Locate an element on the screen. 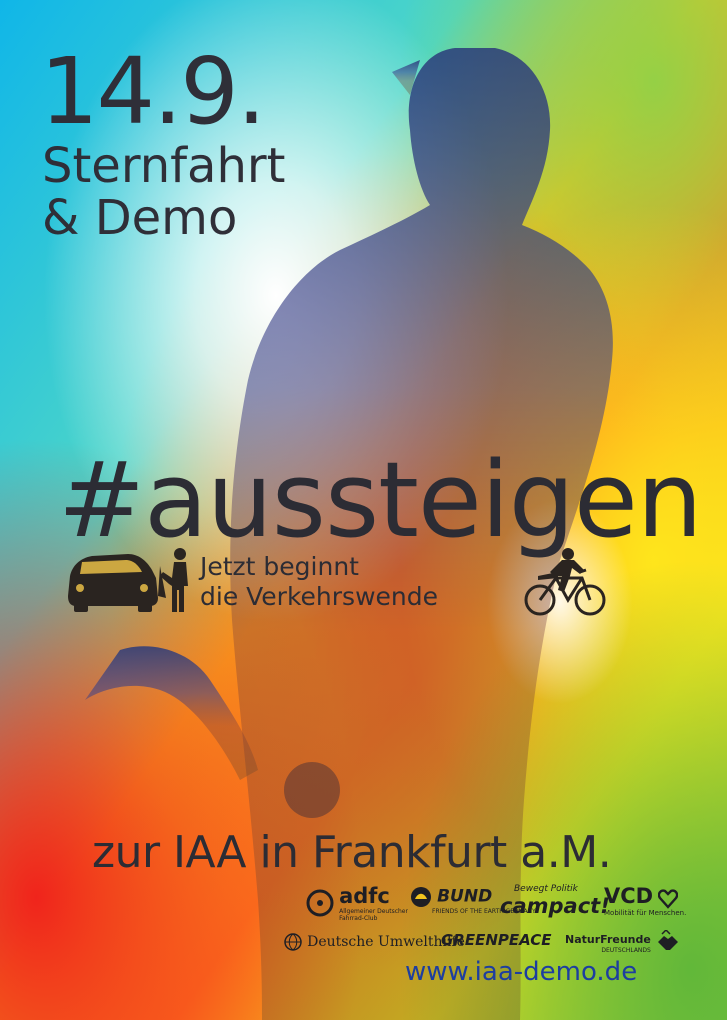 The image size is (727, 1020). vcd-name: VCD is located at coordinates (629, 896).